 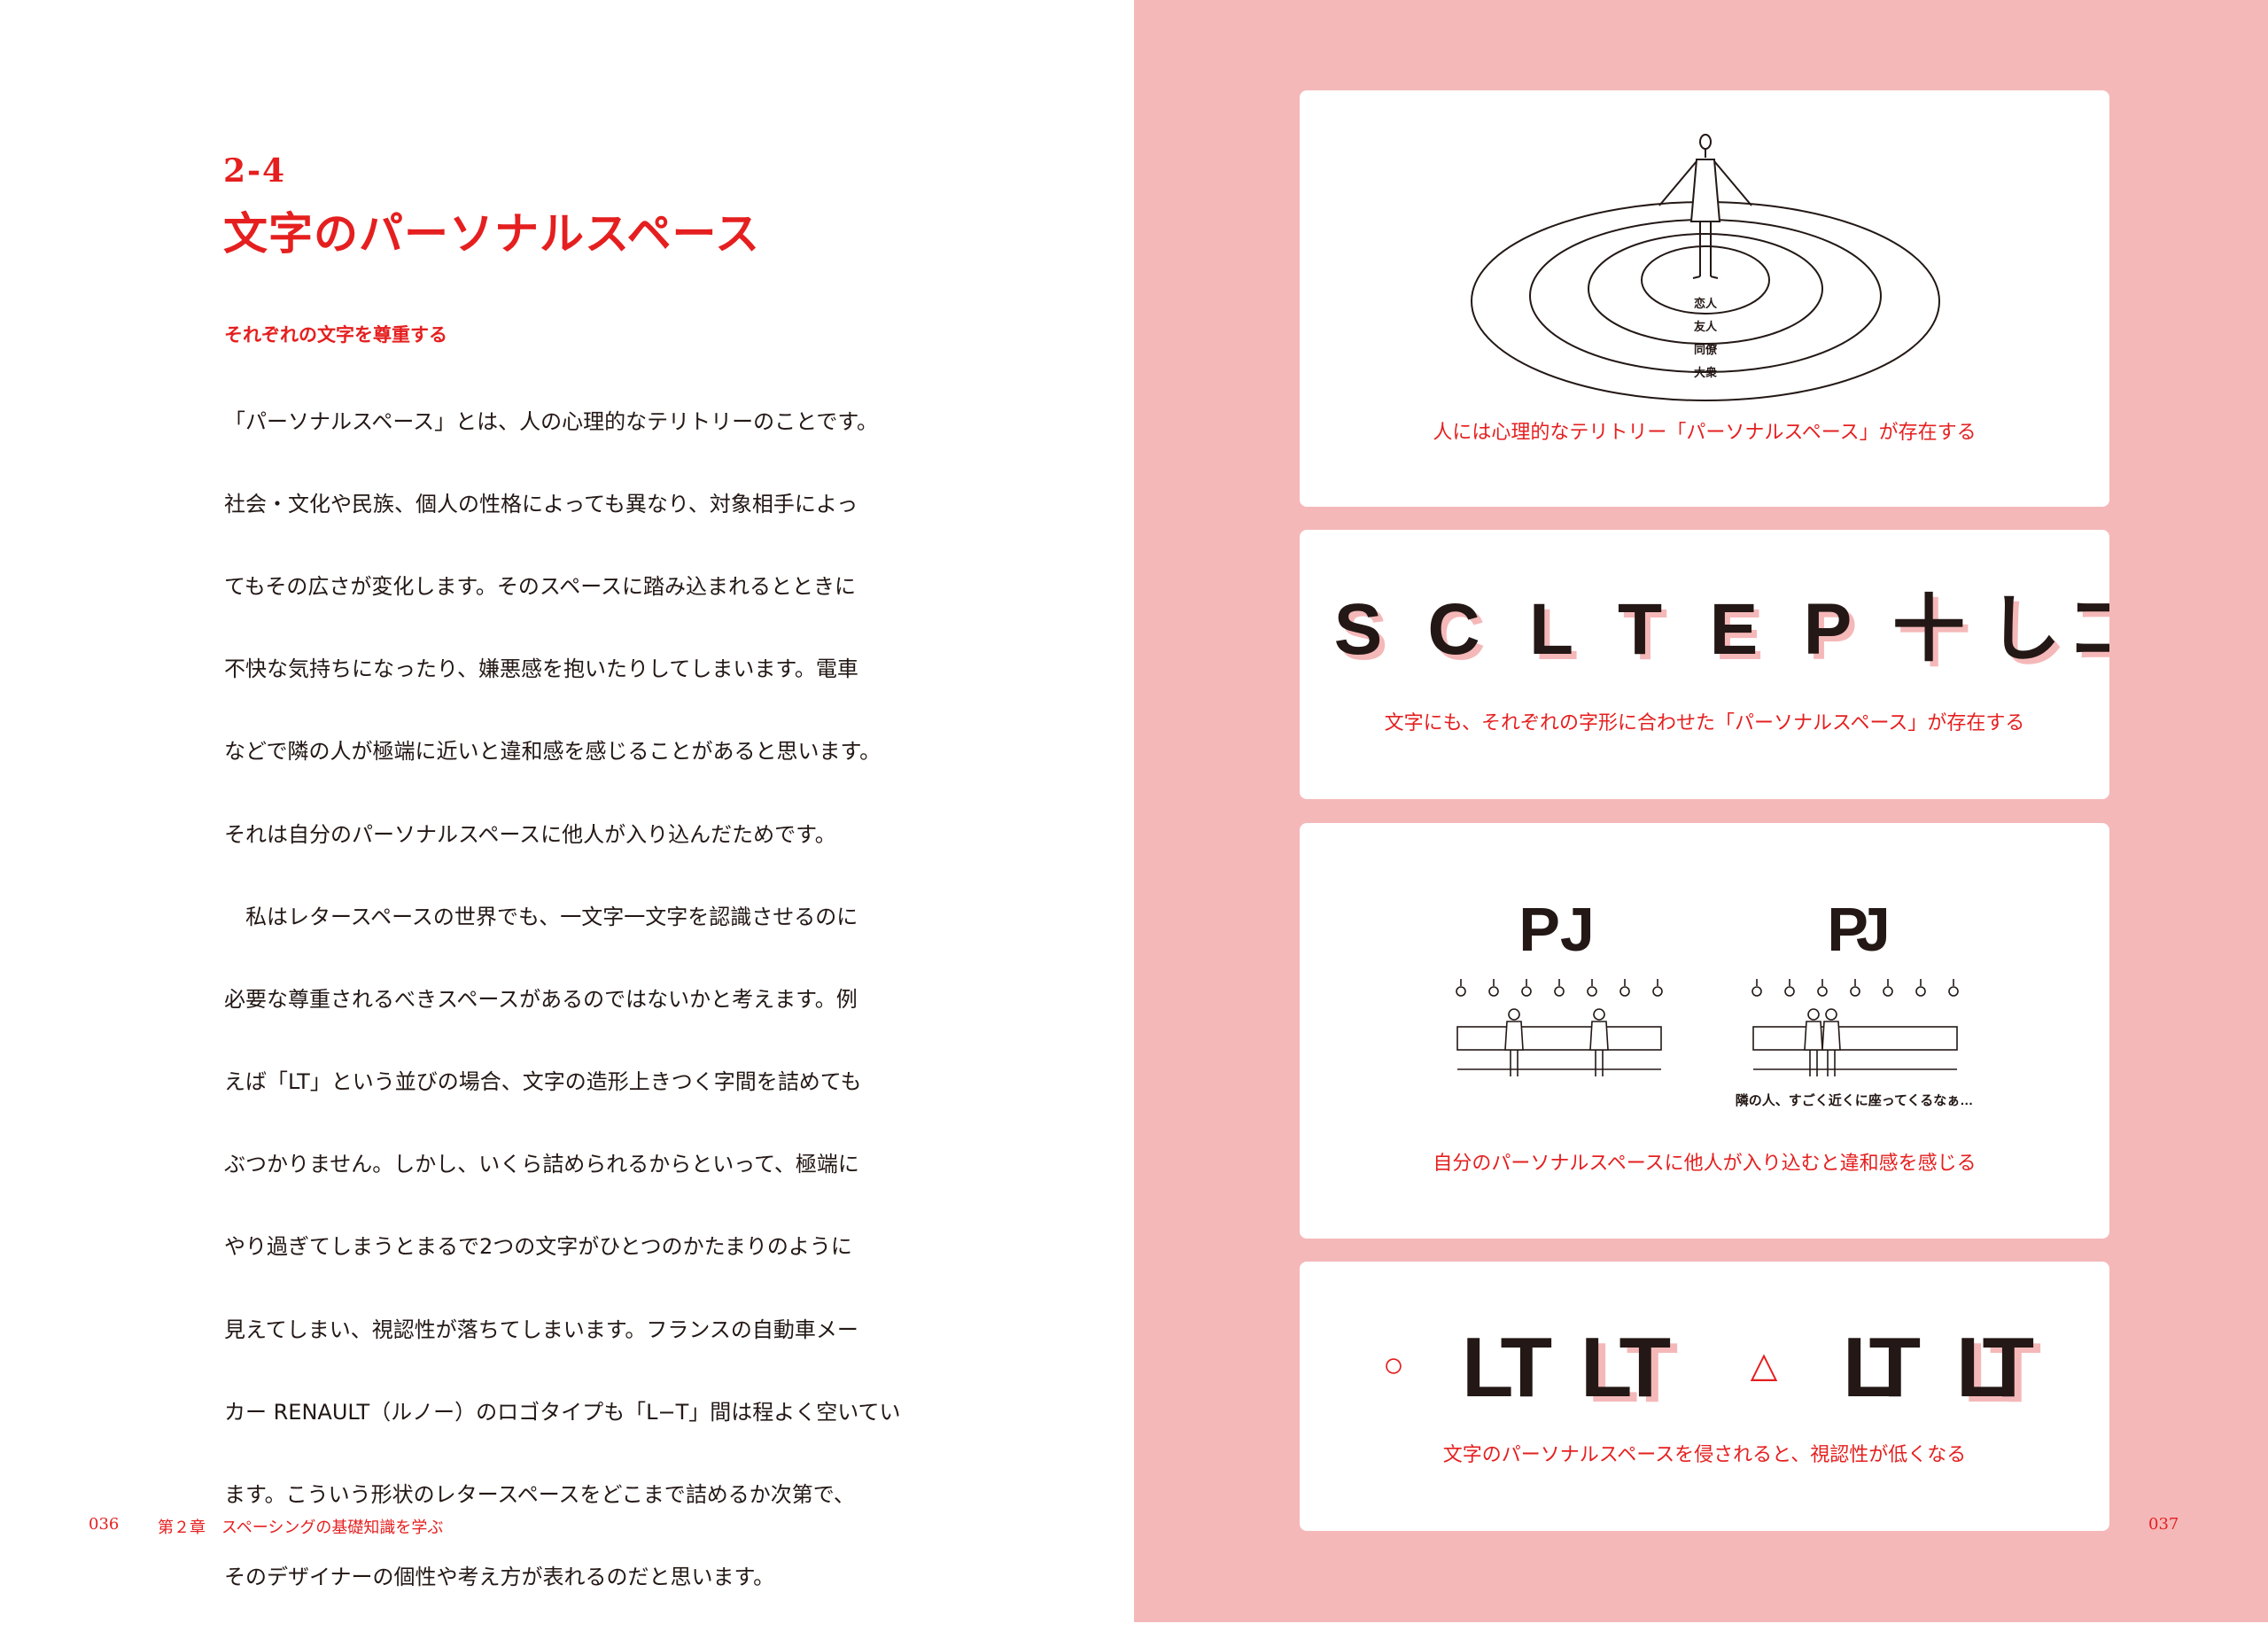 I want to click on folio-right: 037, so click(x=2163, y=1524).